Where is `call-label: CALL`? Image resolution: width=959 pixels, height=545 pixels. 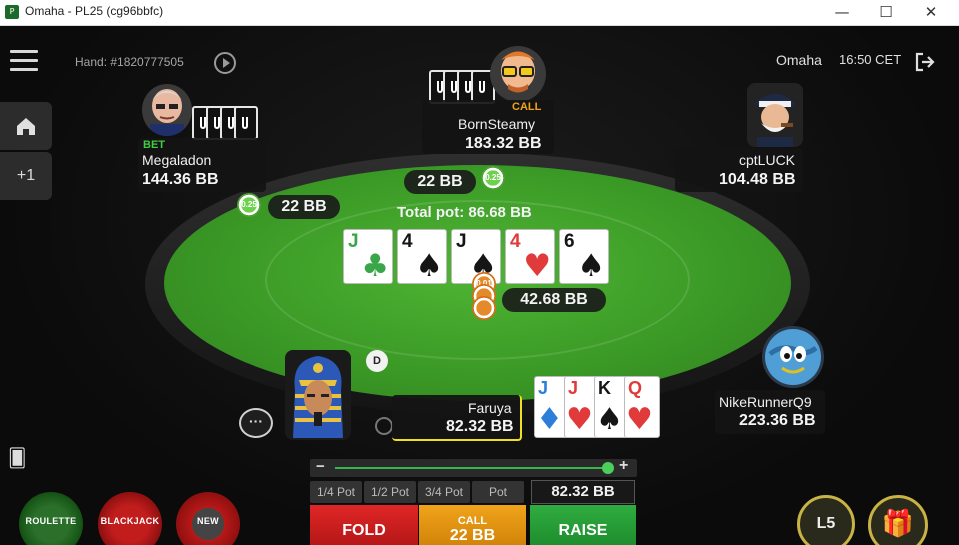
call-label: CALL is located at coordinates (472, 521).